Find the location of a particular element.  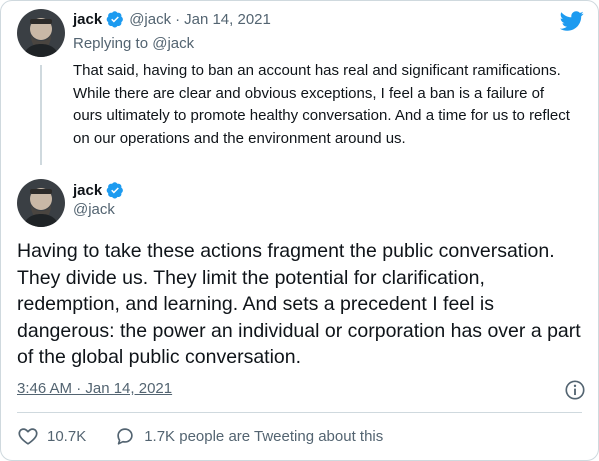

speech-bubble-icon is located at coordinates (125, 436).